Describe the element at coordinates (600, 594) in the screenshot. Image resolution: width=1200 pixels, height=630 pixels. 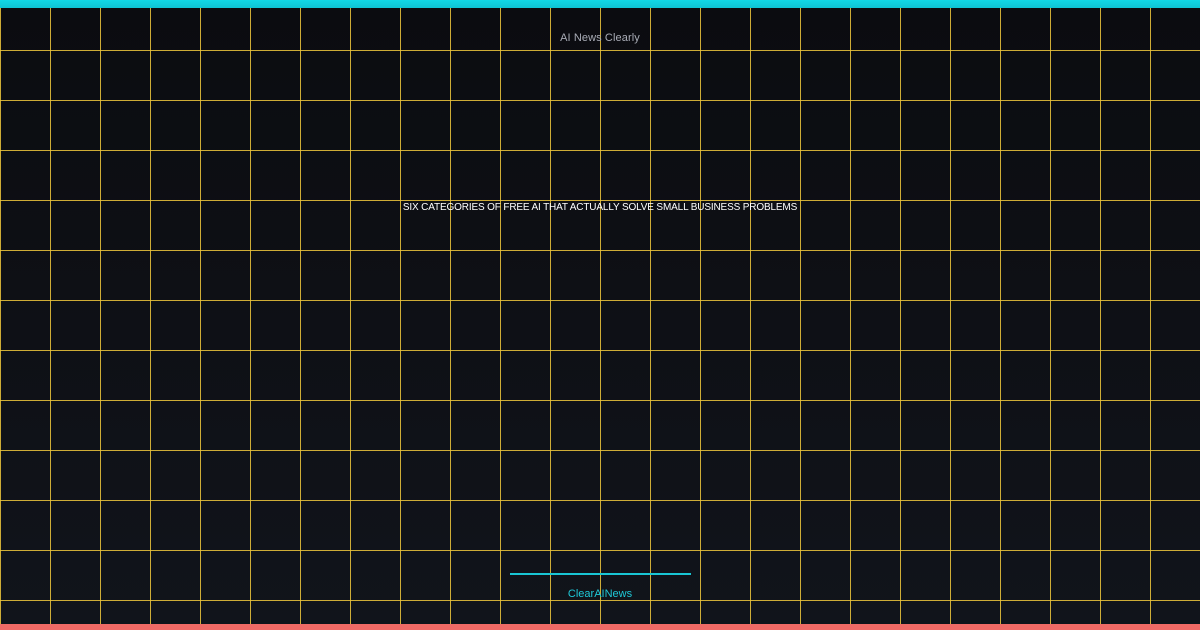
I see `brand-name: ClearAINews` at that location.